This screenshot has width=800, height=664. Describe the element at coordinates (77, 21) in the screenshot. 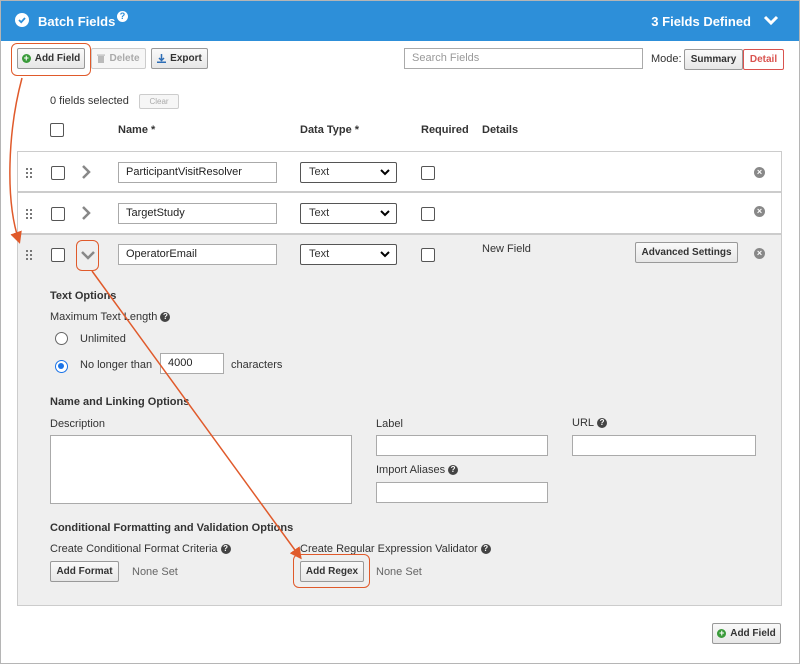

I see `panel-title: Batch Fields` at that location.